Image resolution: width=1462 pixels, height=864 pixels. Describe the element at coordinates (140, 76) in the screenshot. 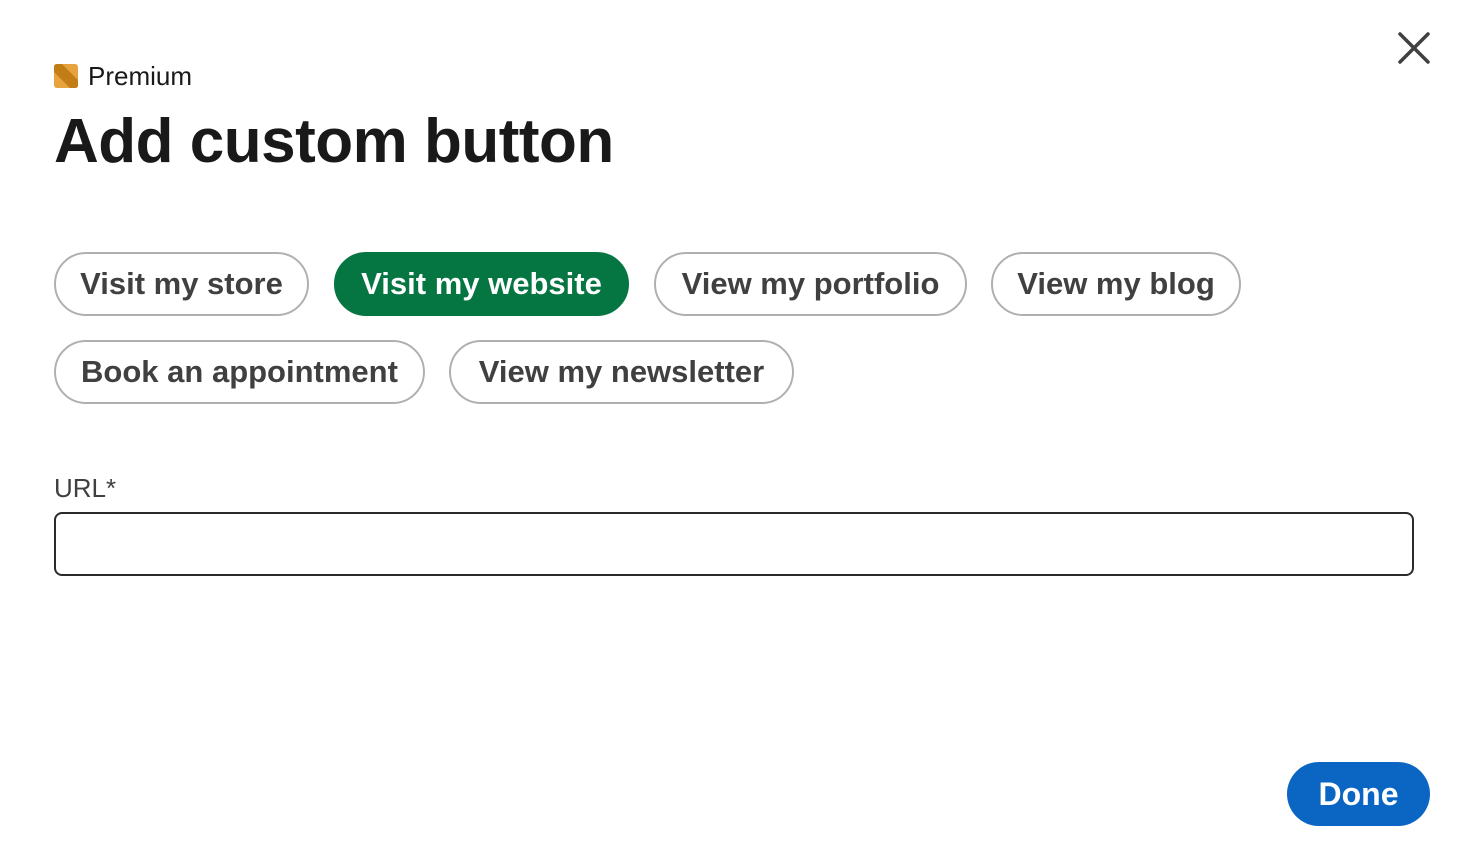

I see `premium-label: Premium` at that location.